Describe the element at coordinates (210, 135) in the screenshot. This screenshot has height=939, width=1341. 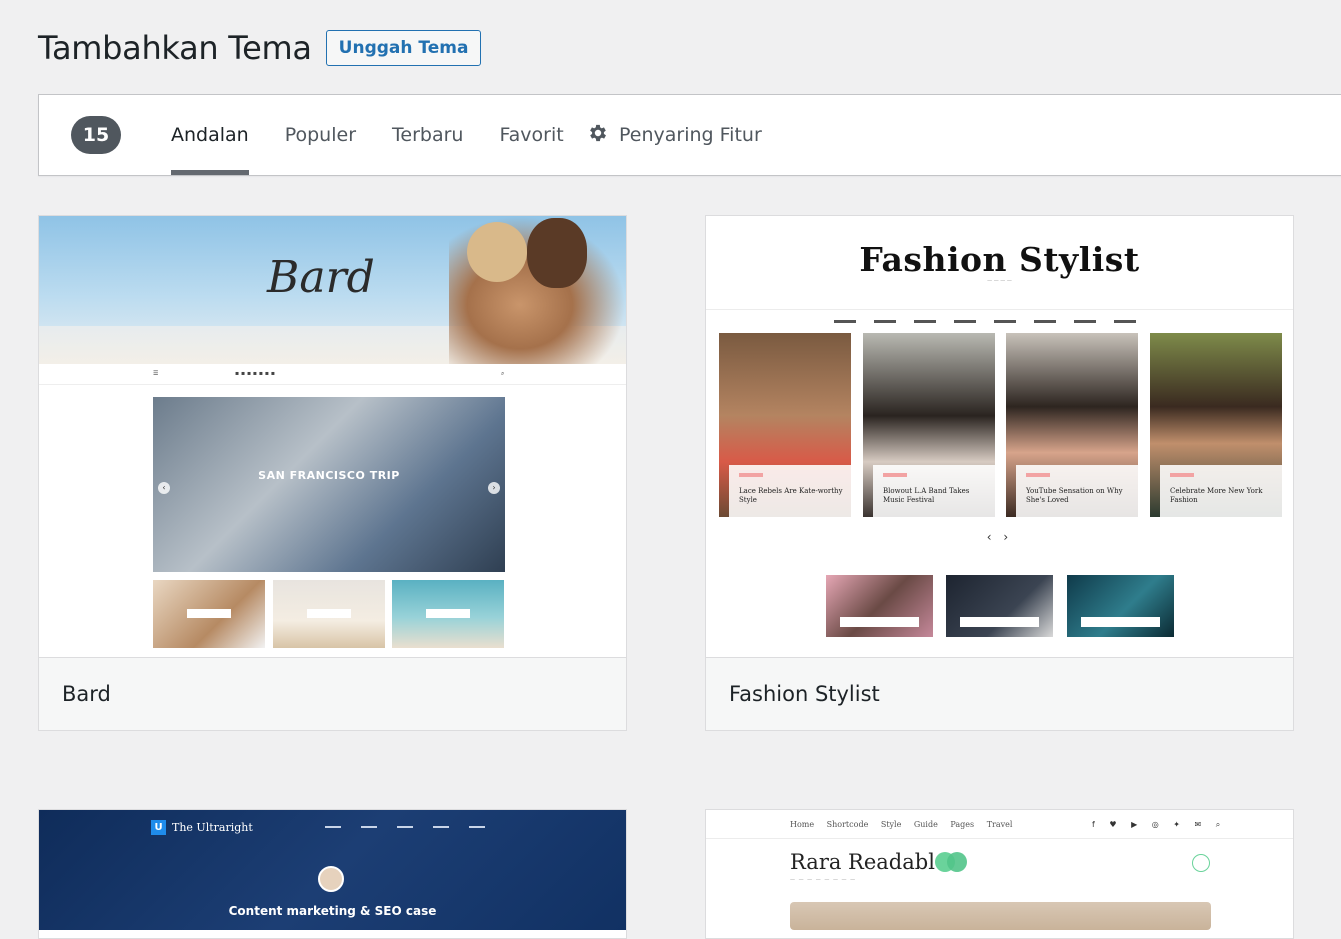
I see `tab-featured: Andalan` at that location.